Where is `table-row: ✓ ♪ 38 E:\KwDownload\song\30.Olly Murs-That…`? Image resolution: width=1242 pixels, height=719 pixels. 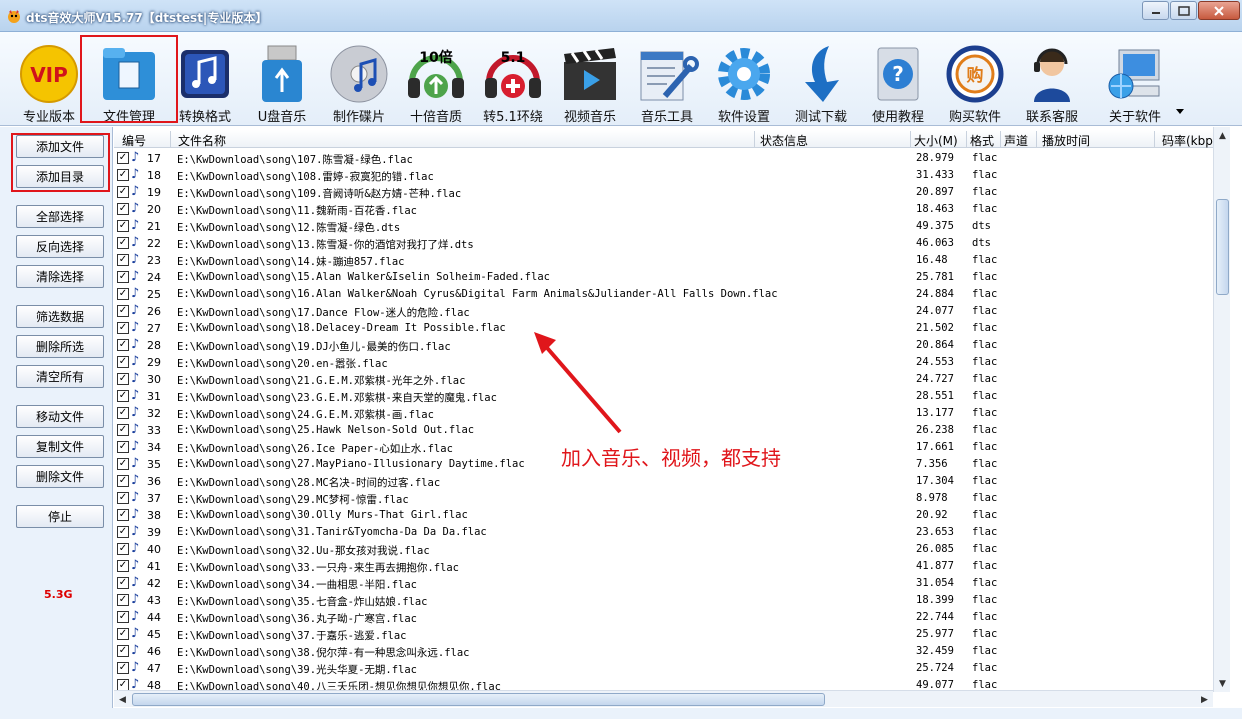
table-row: ✓ ♪ 38 E:\KwDownload\song\30.Olly Murs-That… is located at coordinates (664, 515).